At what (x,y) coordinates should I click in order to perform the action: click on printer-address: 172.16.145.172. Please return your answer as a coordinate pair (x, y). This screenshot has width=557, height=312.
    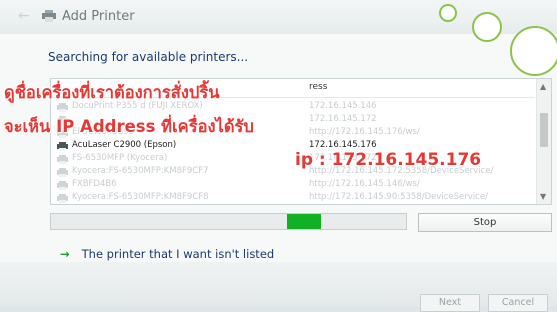
    Looking at the image, I should click on (343, 119).